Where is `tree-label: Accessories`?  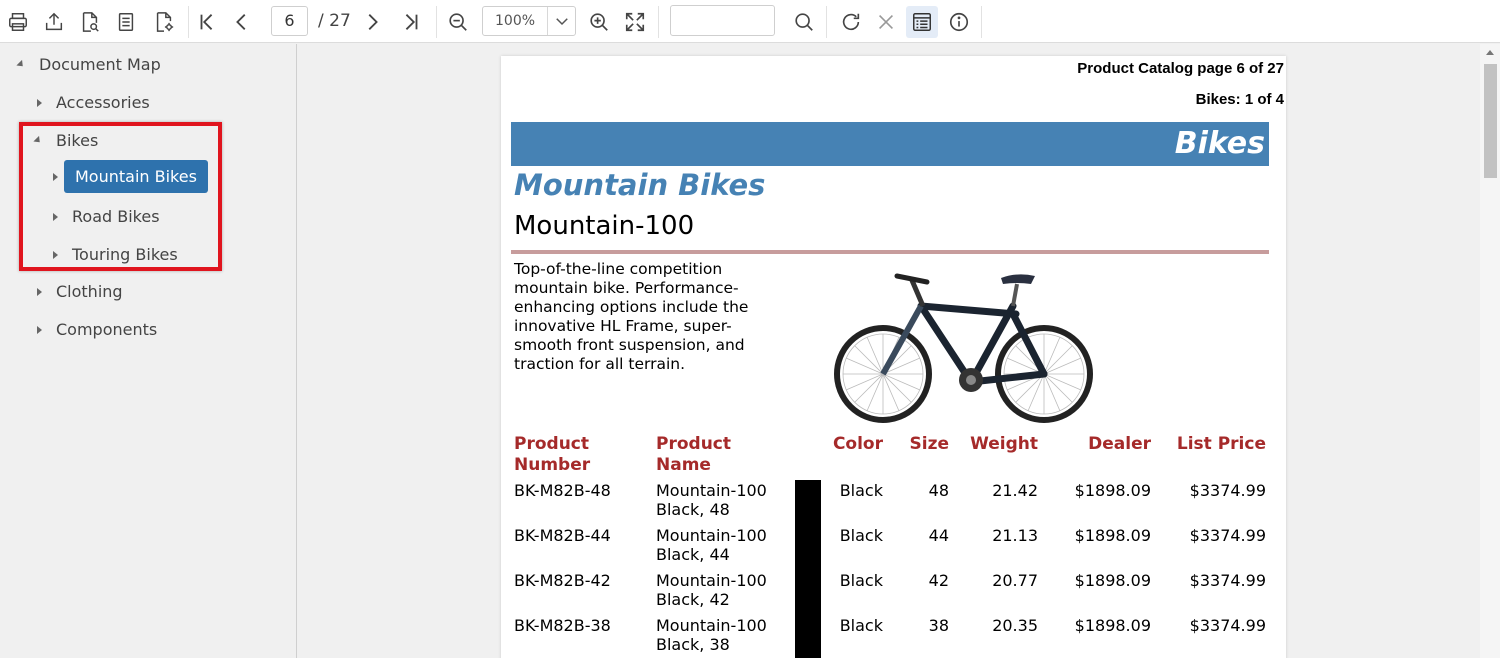
tree-label: Accessories is located at coordinates (103, 102).